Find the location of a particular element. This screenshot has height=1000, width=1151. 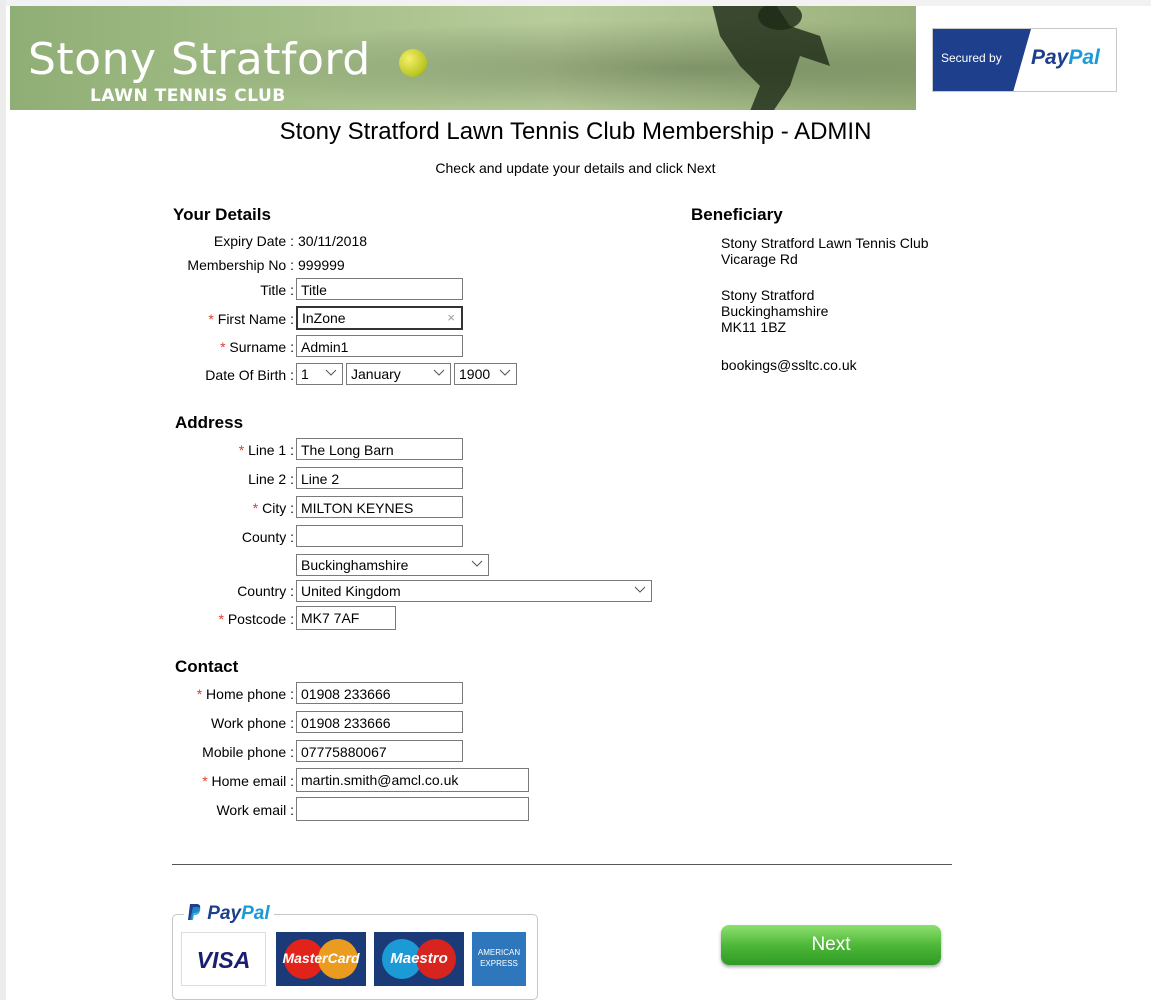

brand-main: Stony Stratford is located at coordinates (199, 59).